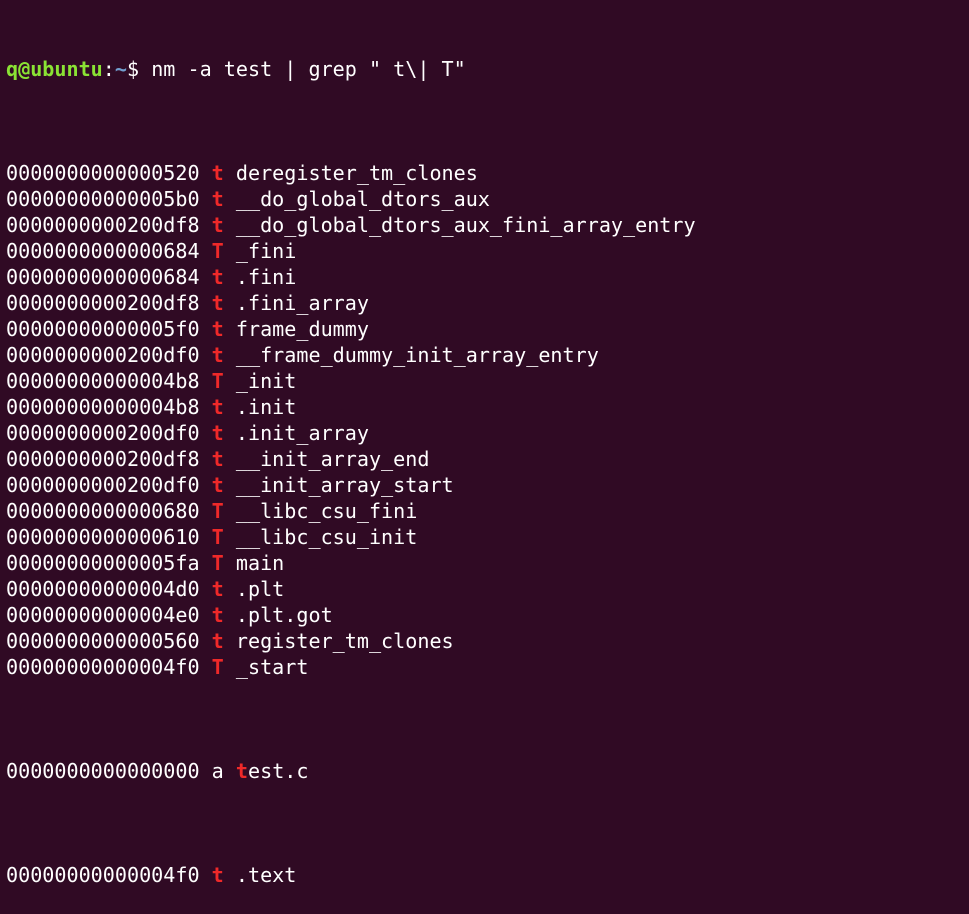 The image size is (969, 914). I want to click on output-line: 0000000000000610 T __libc_csu_init, so click(487, 537).